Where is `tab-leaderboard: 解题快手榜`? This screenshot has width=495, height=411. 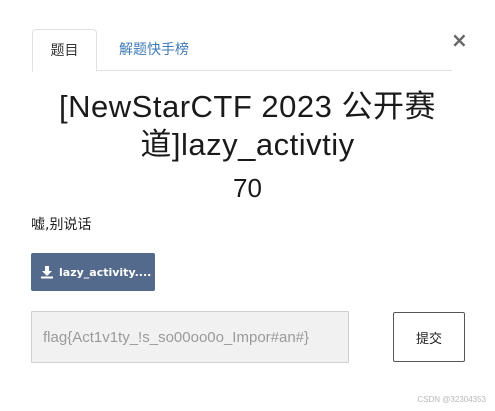 tab-leaderboard: 解题快手榜 is located at coordinates (154, 50).